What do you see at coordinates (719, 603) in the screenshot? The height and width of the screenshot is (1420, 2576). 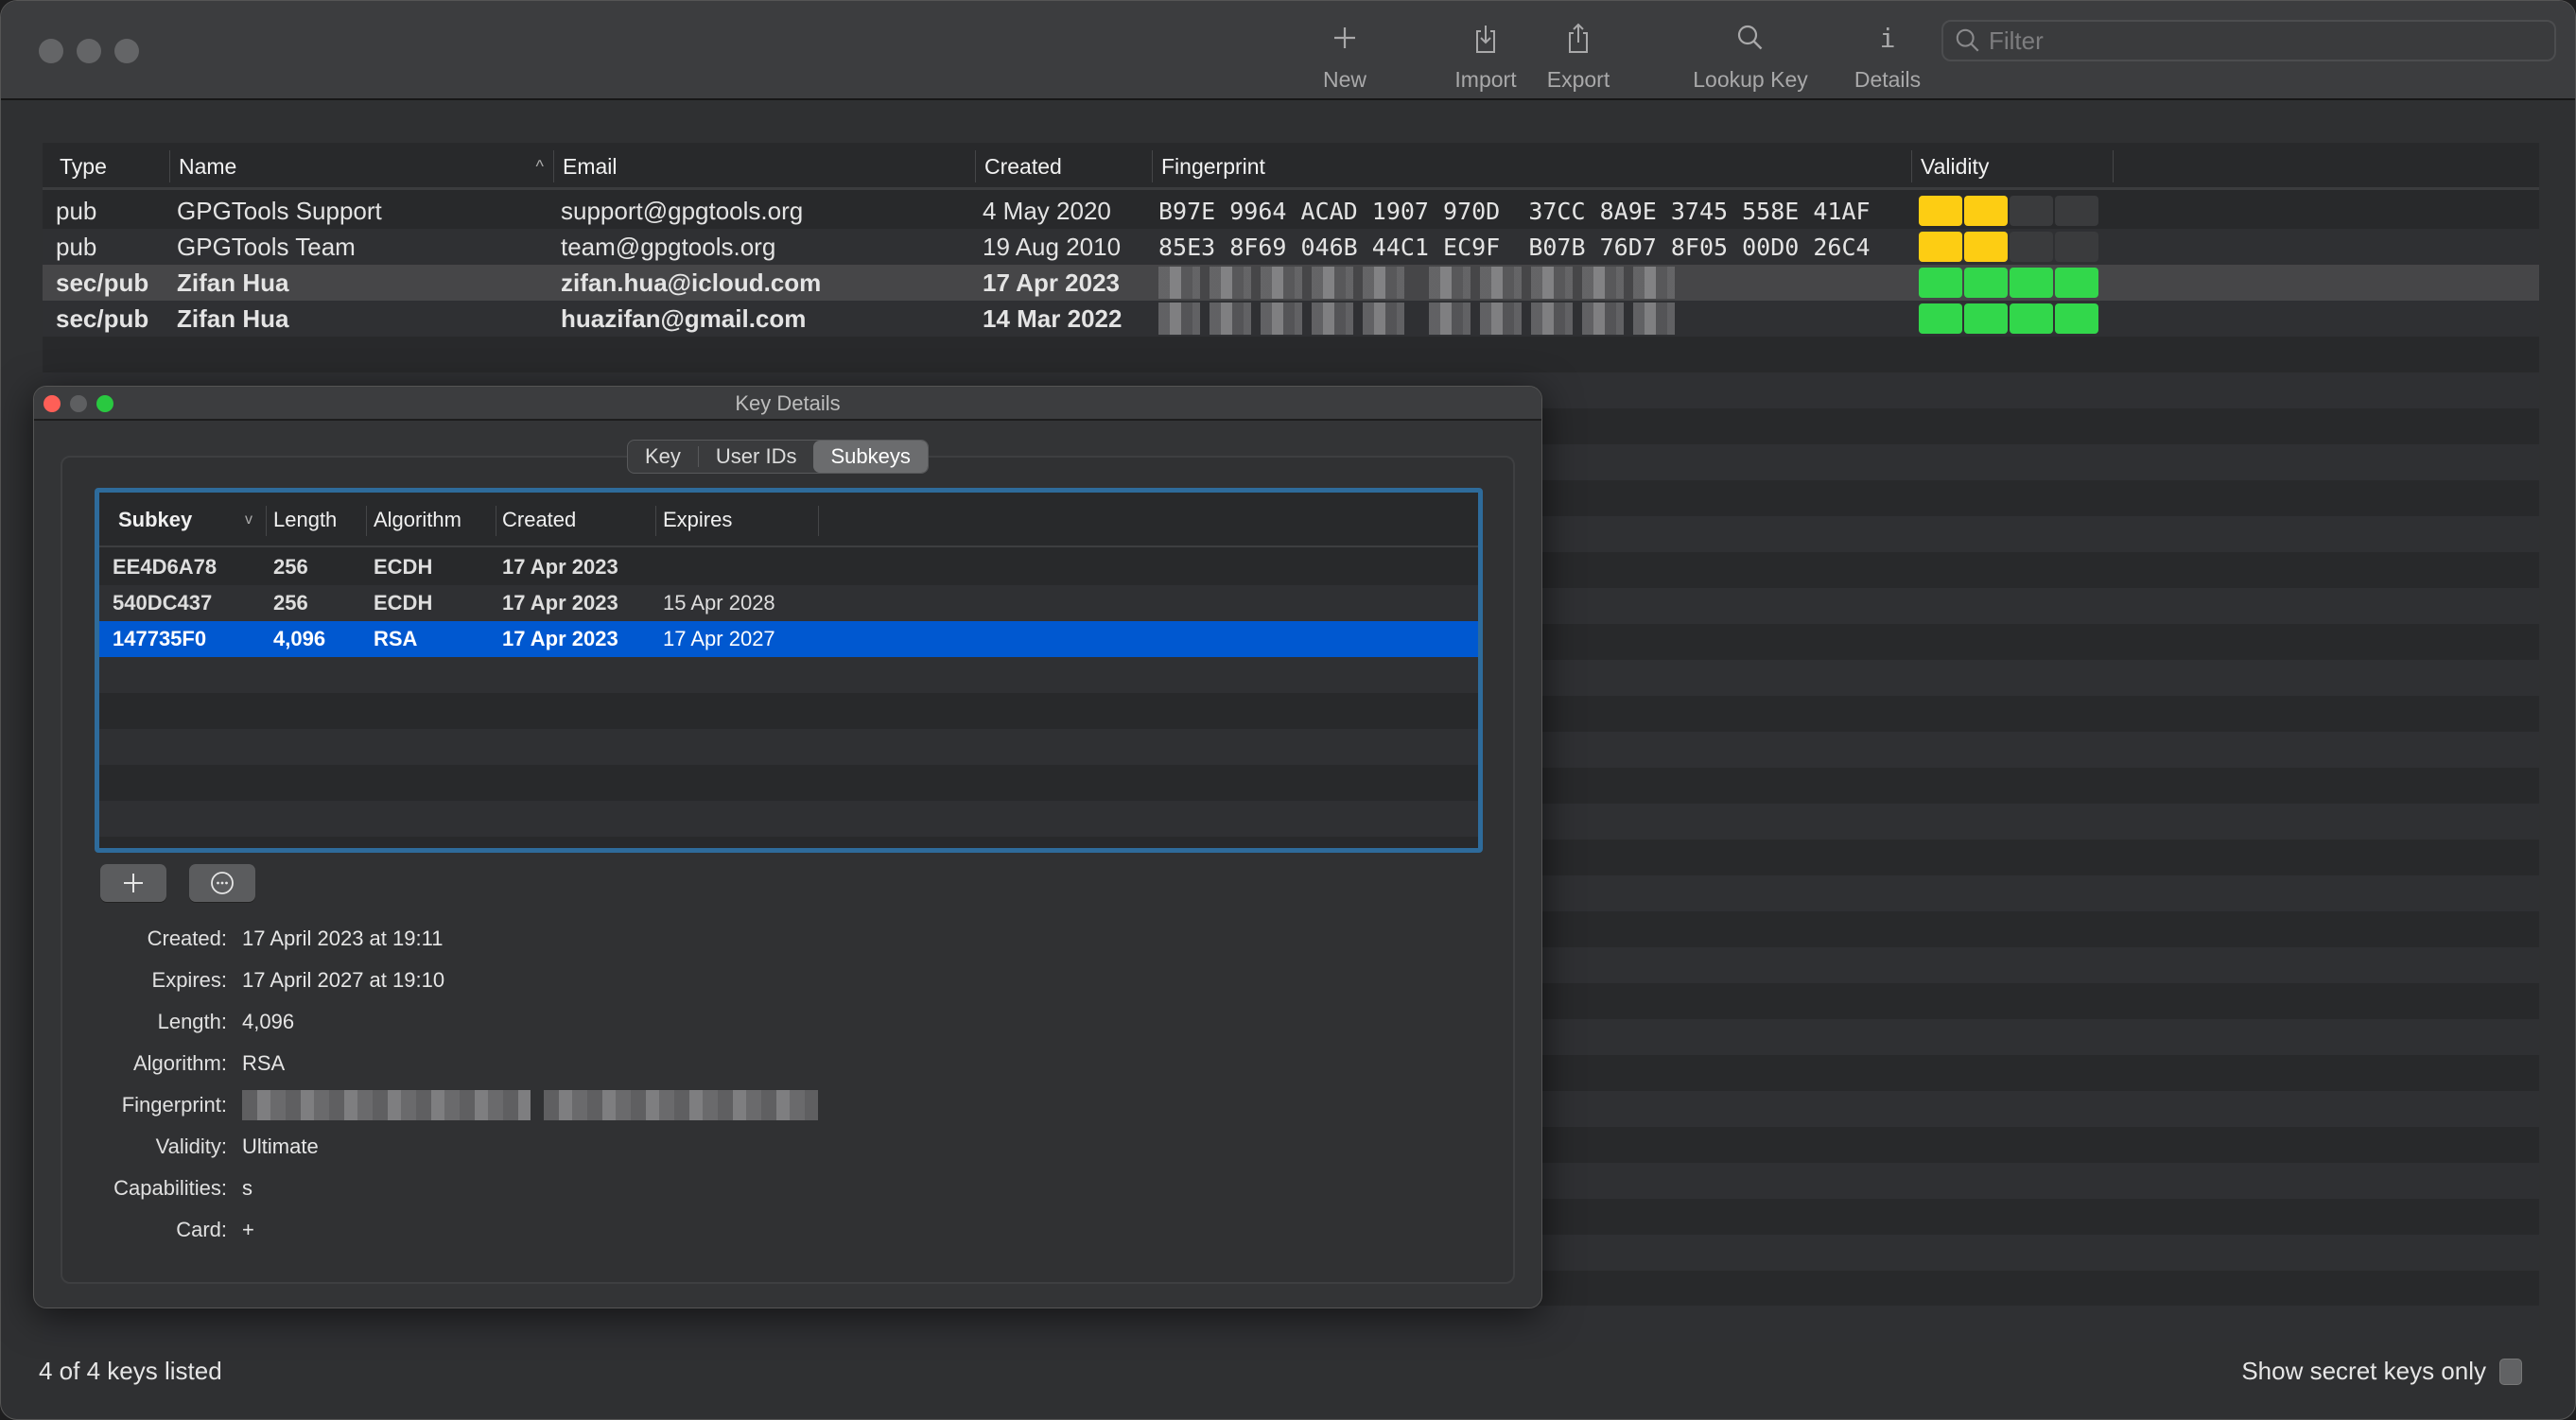 I see `subkey-expires: 15 Apr 2028` at bounding box center [719, 603].